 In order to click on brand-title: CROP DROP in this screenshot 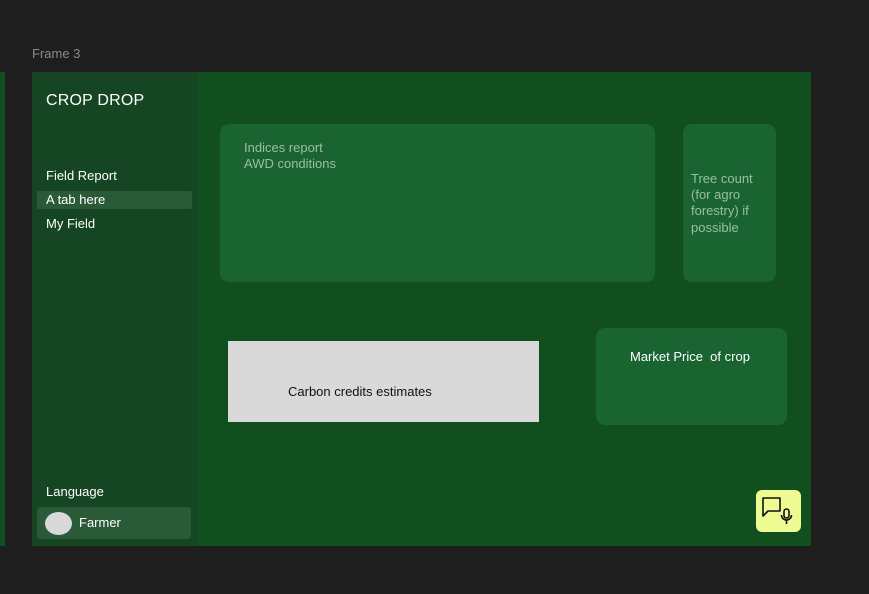, I will do `click(95, 100)`.